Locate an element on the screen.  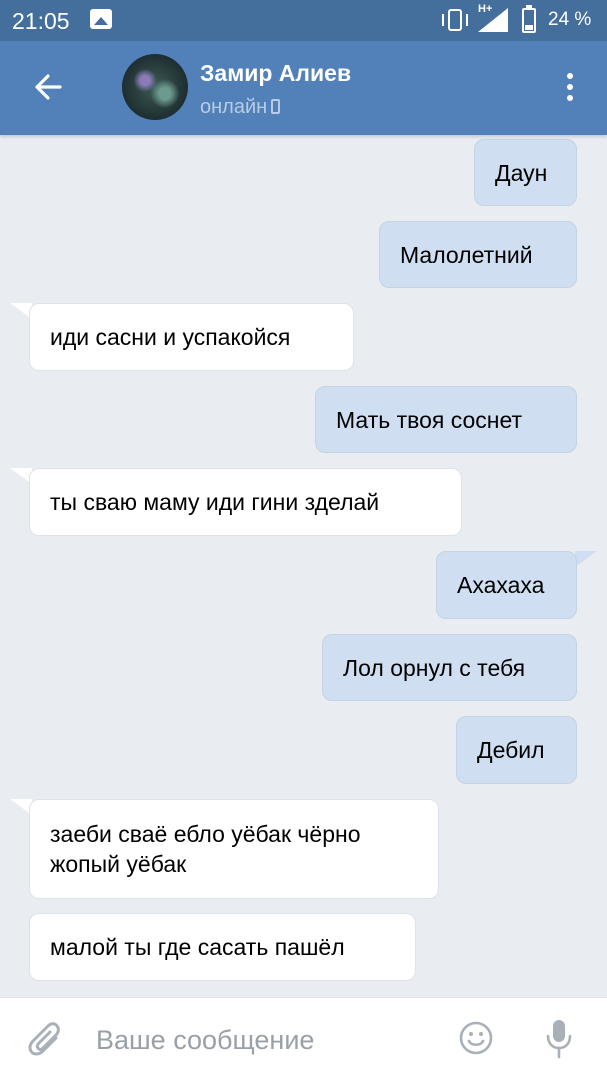
message-outgoing: Лол орнул с тебя is located at coordinates (449, 667).